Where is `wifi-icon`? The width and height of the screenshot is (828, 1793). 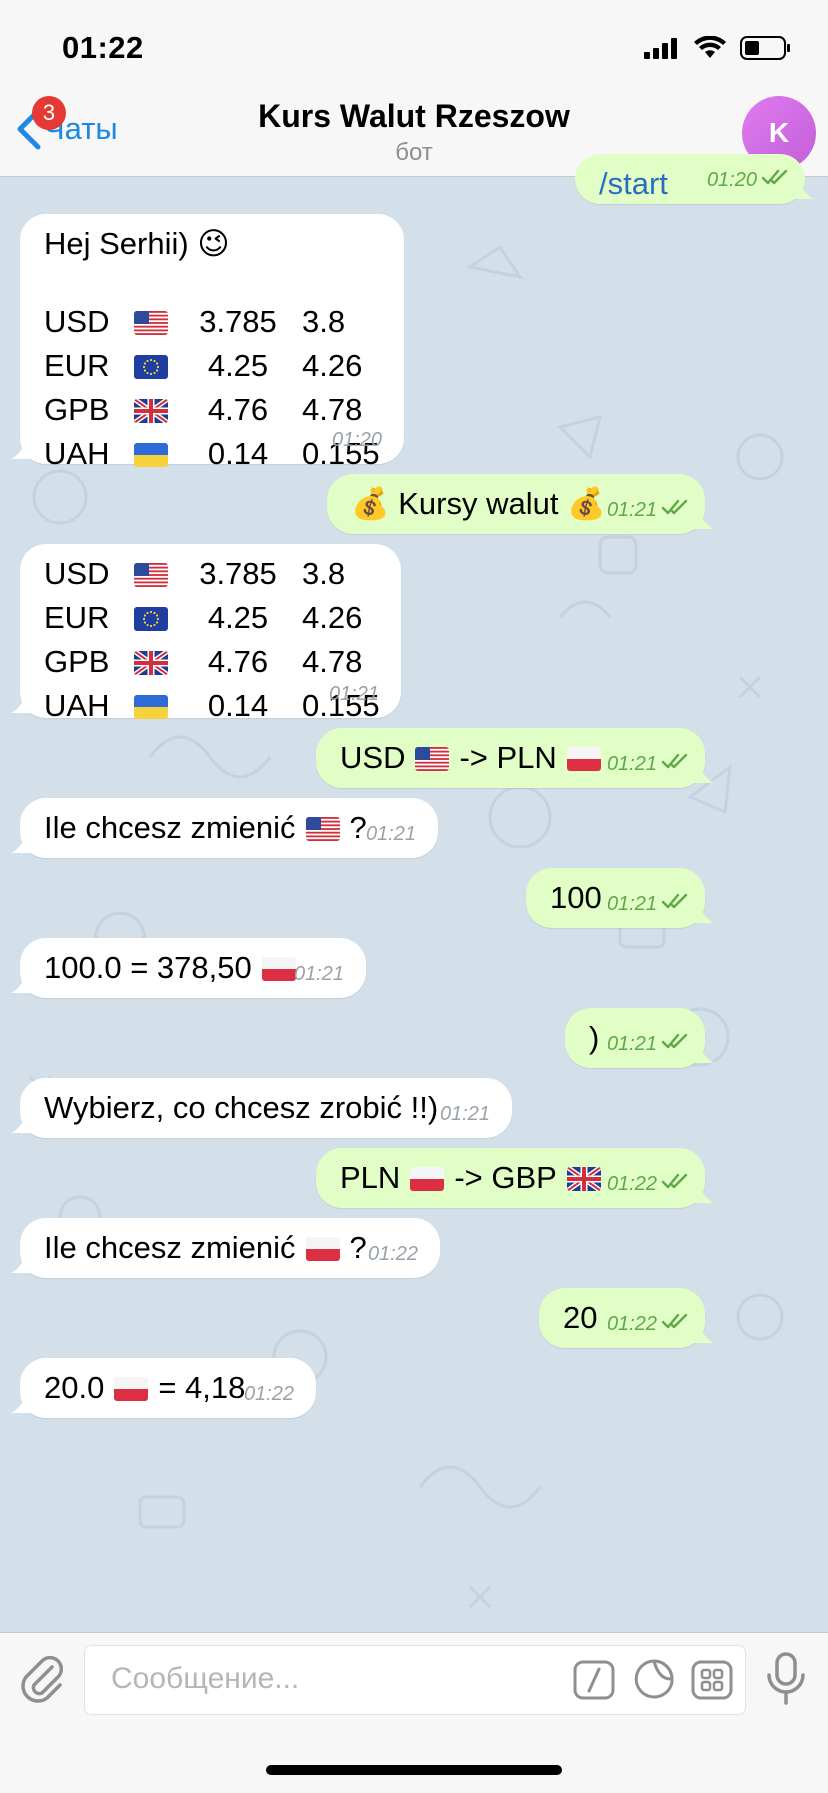 wifi-icon is located at coordinates (710, 47).